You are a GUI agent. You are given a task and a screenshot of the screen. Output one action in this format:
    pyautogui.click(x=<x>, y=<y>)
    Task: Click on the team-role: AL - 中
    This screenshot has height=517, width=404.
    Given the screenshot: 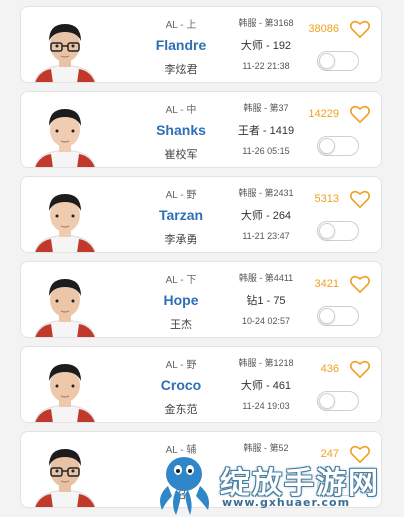 What is the action you would take?
    pyautogui.click(x=181, y=110)
    